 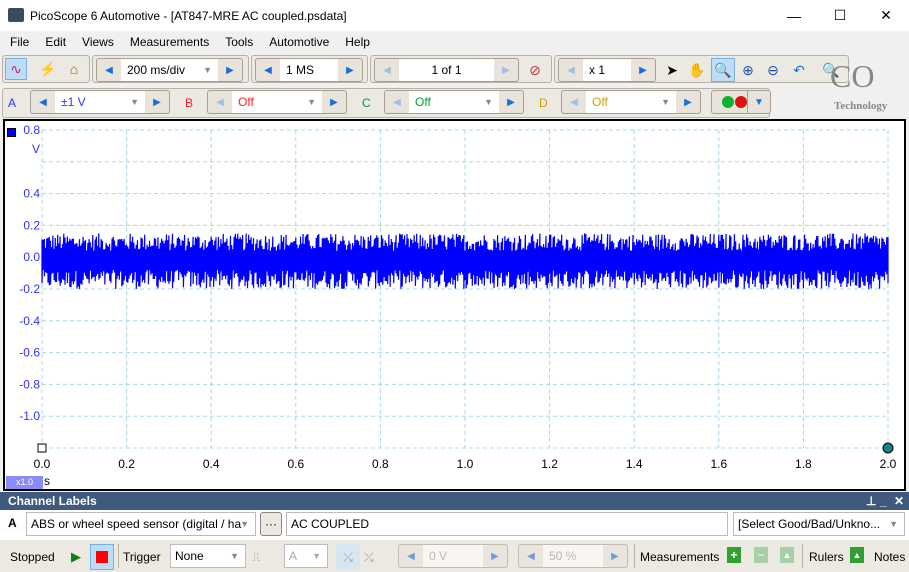 I want to click on pretrigger-prev: ◀, so click(x=531, y=556).